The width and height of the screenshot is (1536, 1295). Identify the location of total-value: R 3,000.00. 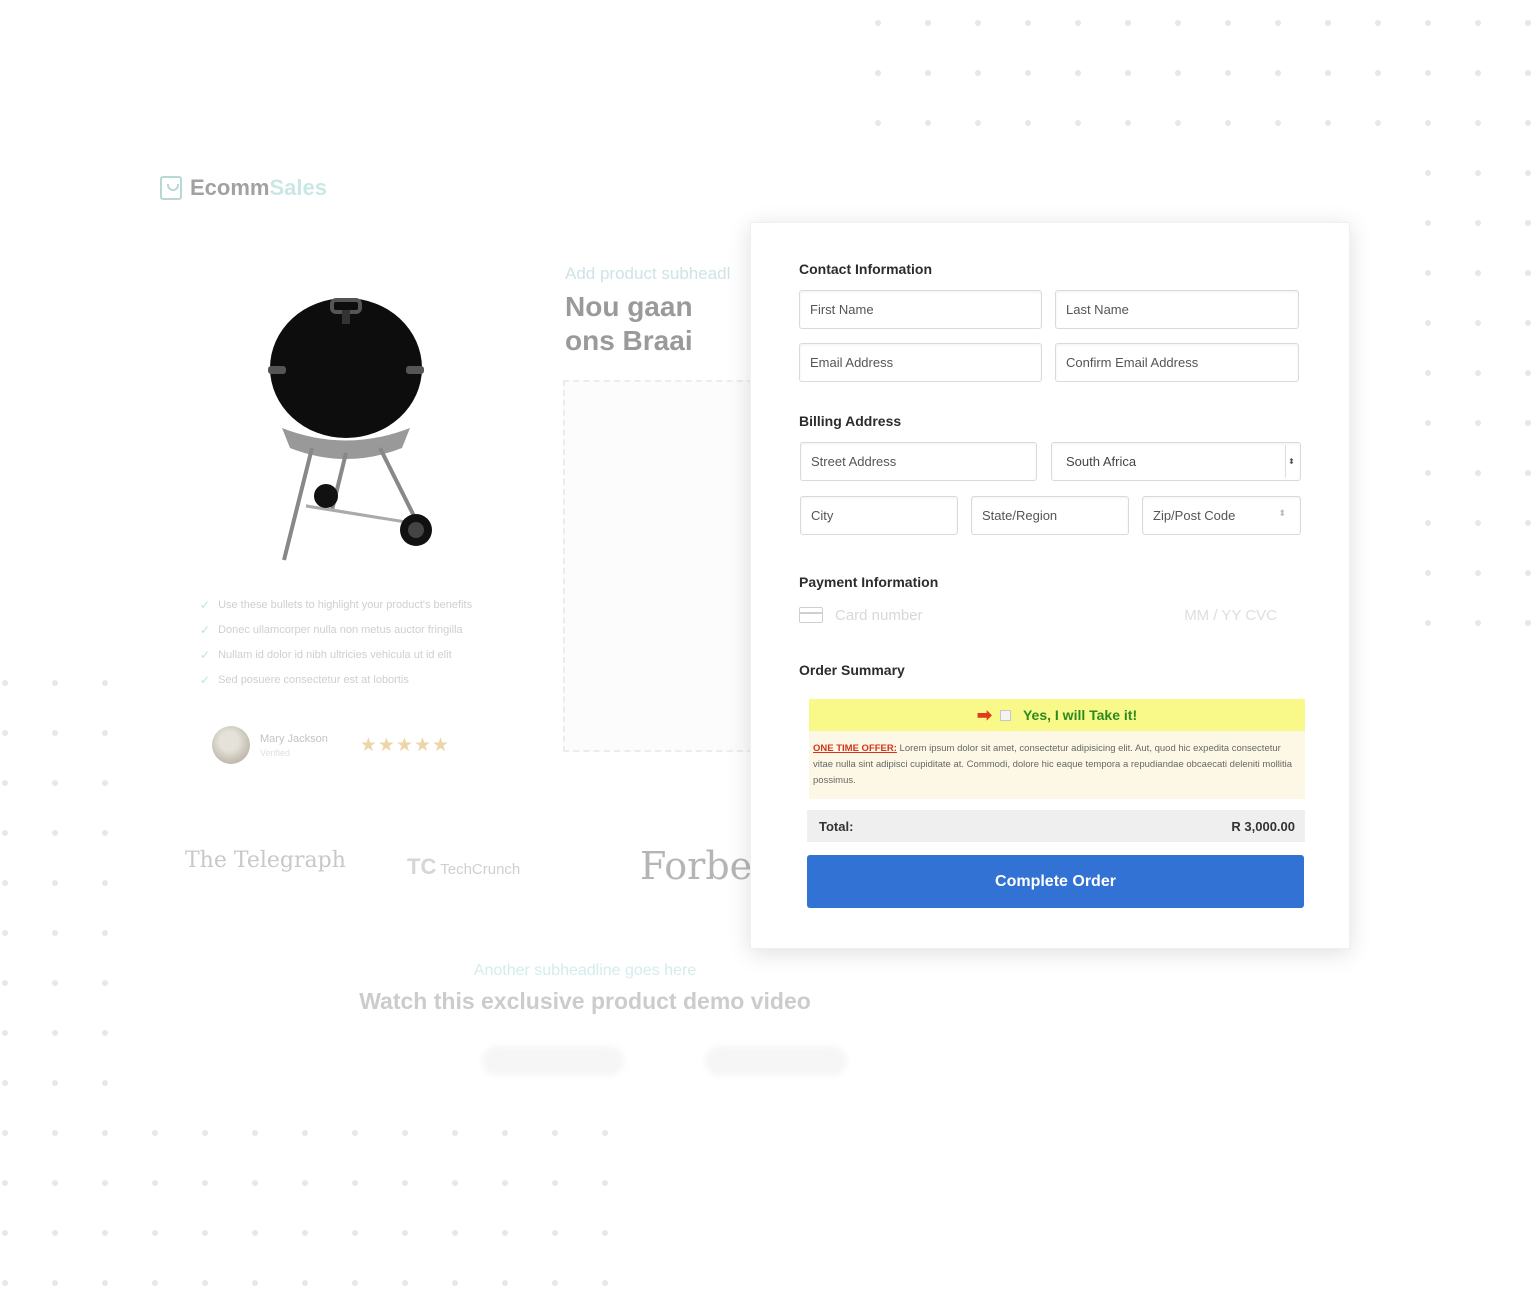
(1263, 826).